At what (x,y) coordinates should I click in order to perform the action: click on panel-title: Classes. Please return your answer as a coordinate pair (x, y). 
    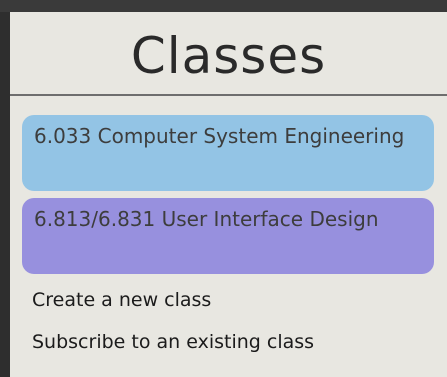
    Looking at the image, I should click on (228, 56).